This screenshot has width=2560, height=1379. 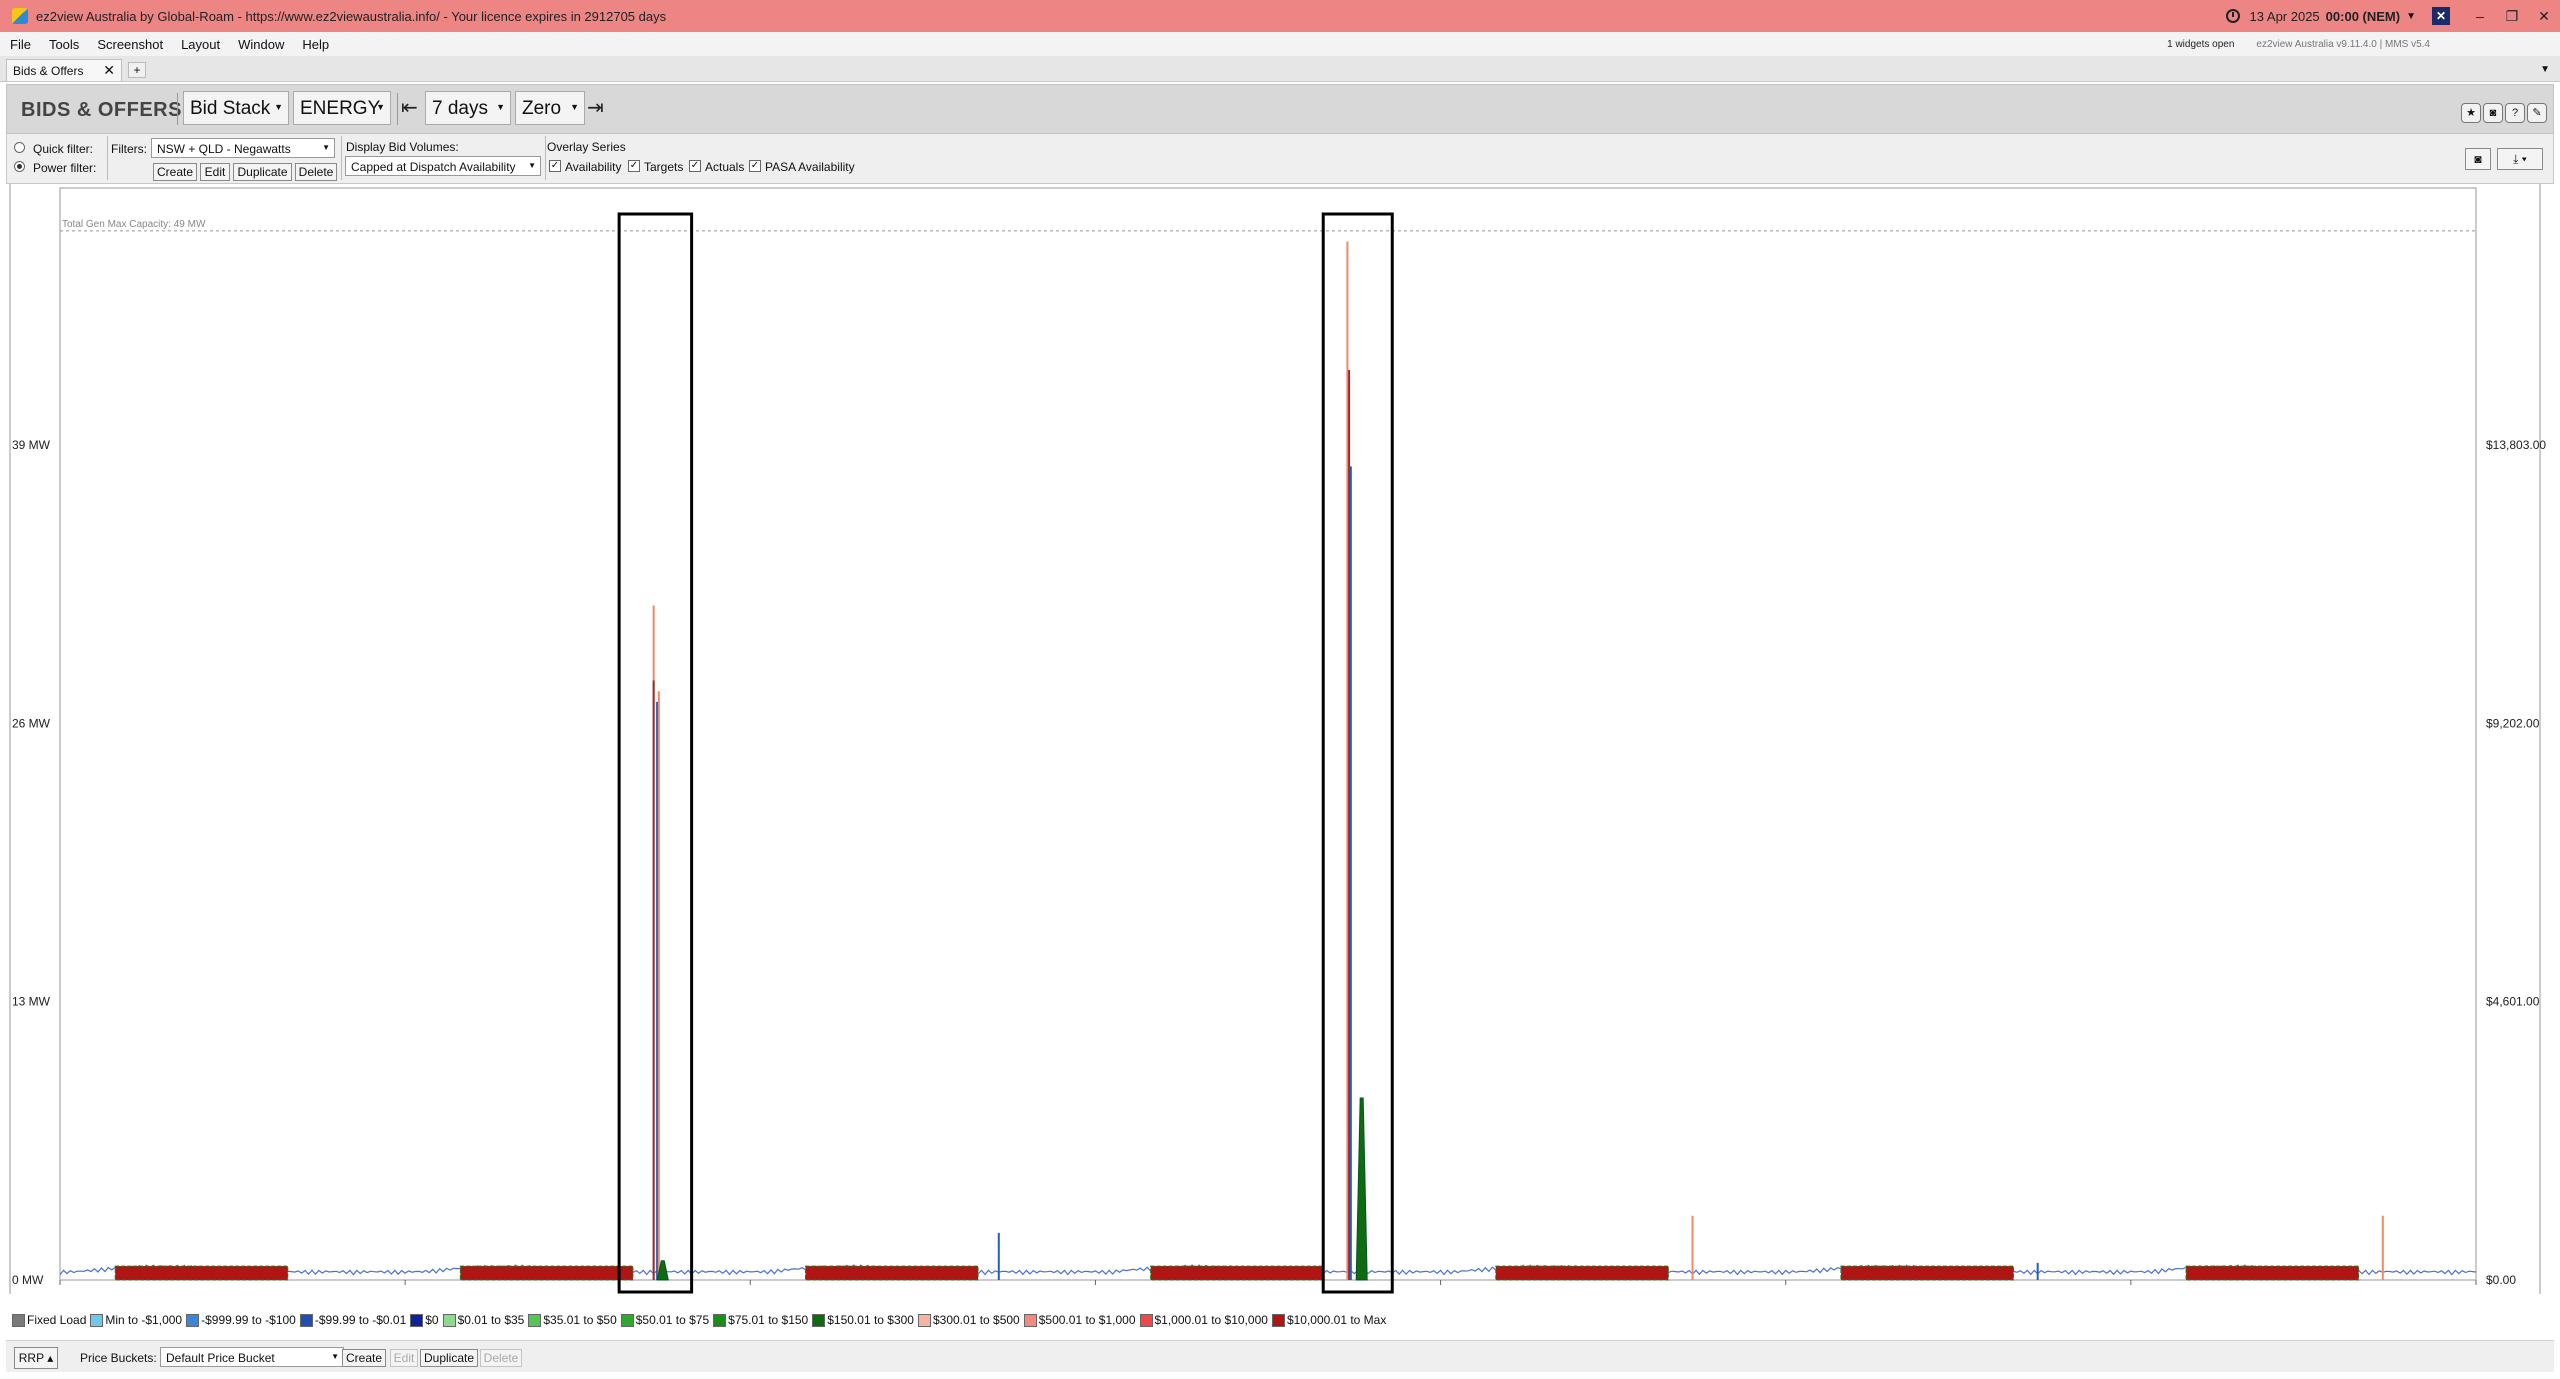 I want to click on baseline-select: Zero ▼, so click(x=550, y=108).